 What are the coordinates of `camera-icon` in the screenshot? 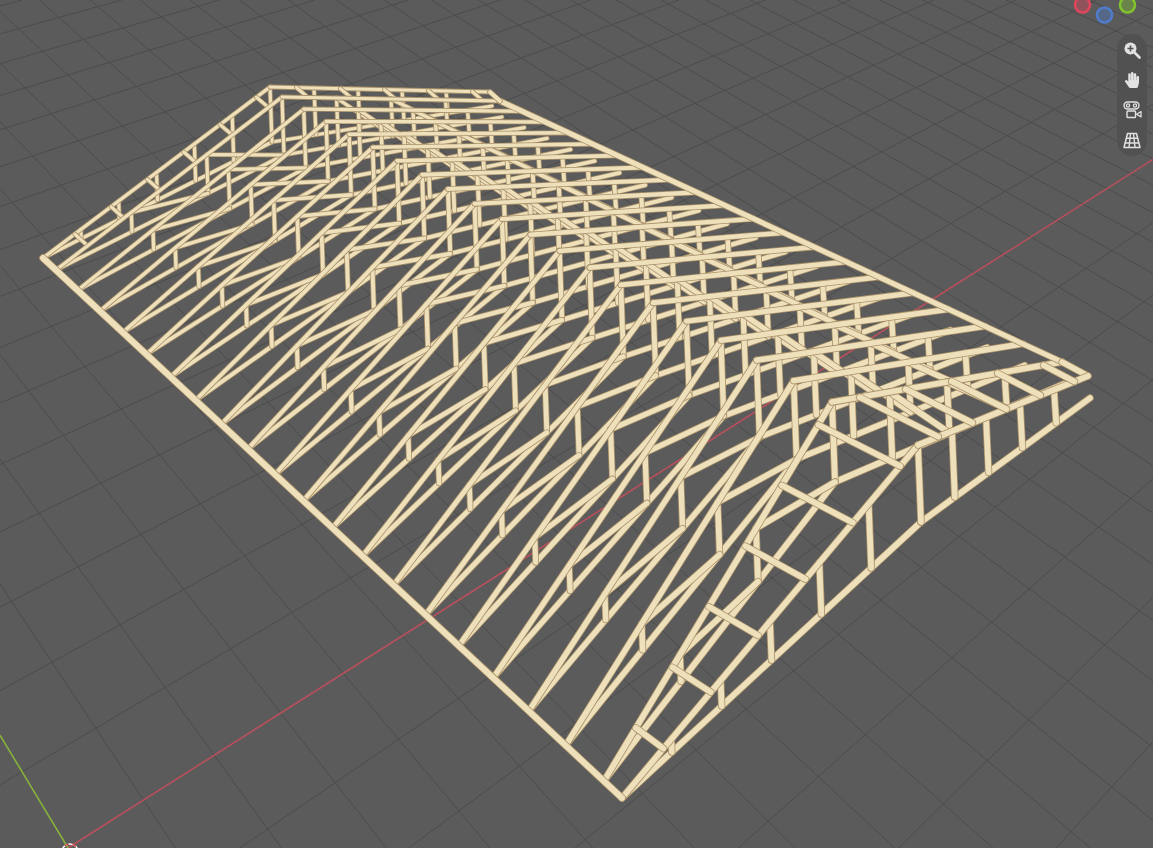 It's located at (1132, 110).